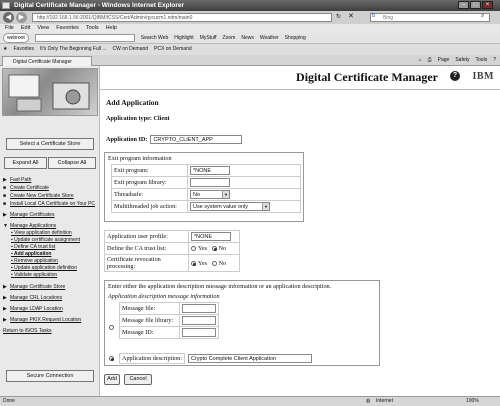  Describe the element at coordinates (92, 28) in the screenshot. I see `menu-tools: Tools` at that location.